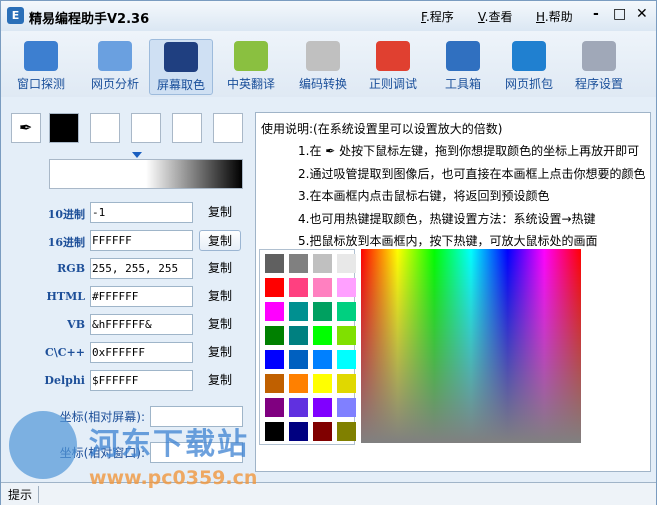 This screenshot has height=505, width=657. Describe the element at coordinates (448, 241) in the screenshot. I see `help-line-5: 5.把鼠标放到本画框内，按下热键，可放大鼠标处的画面` at that location.